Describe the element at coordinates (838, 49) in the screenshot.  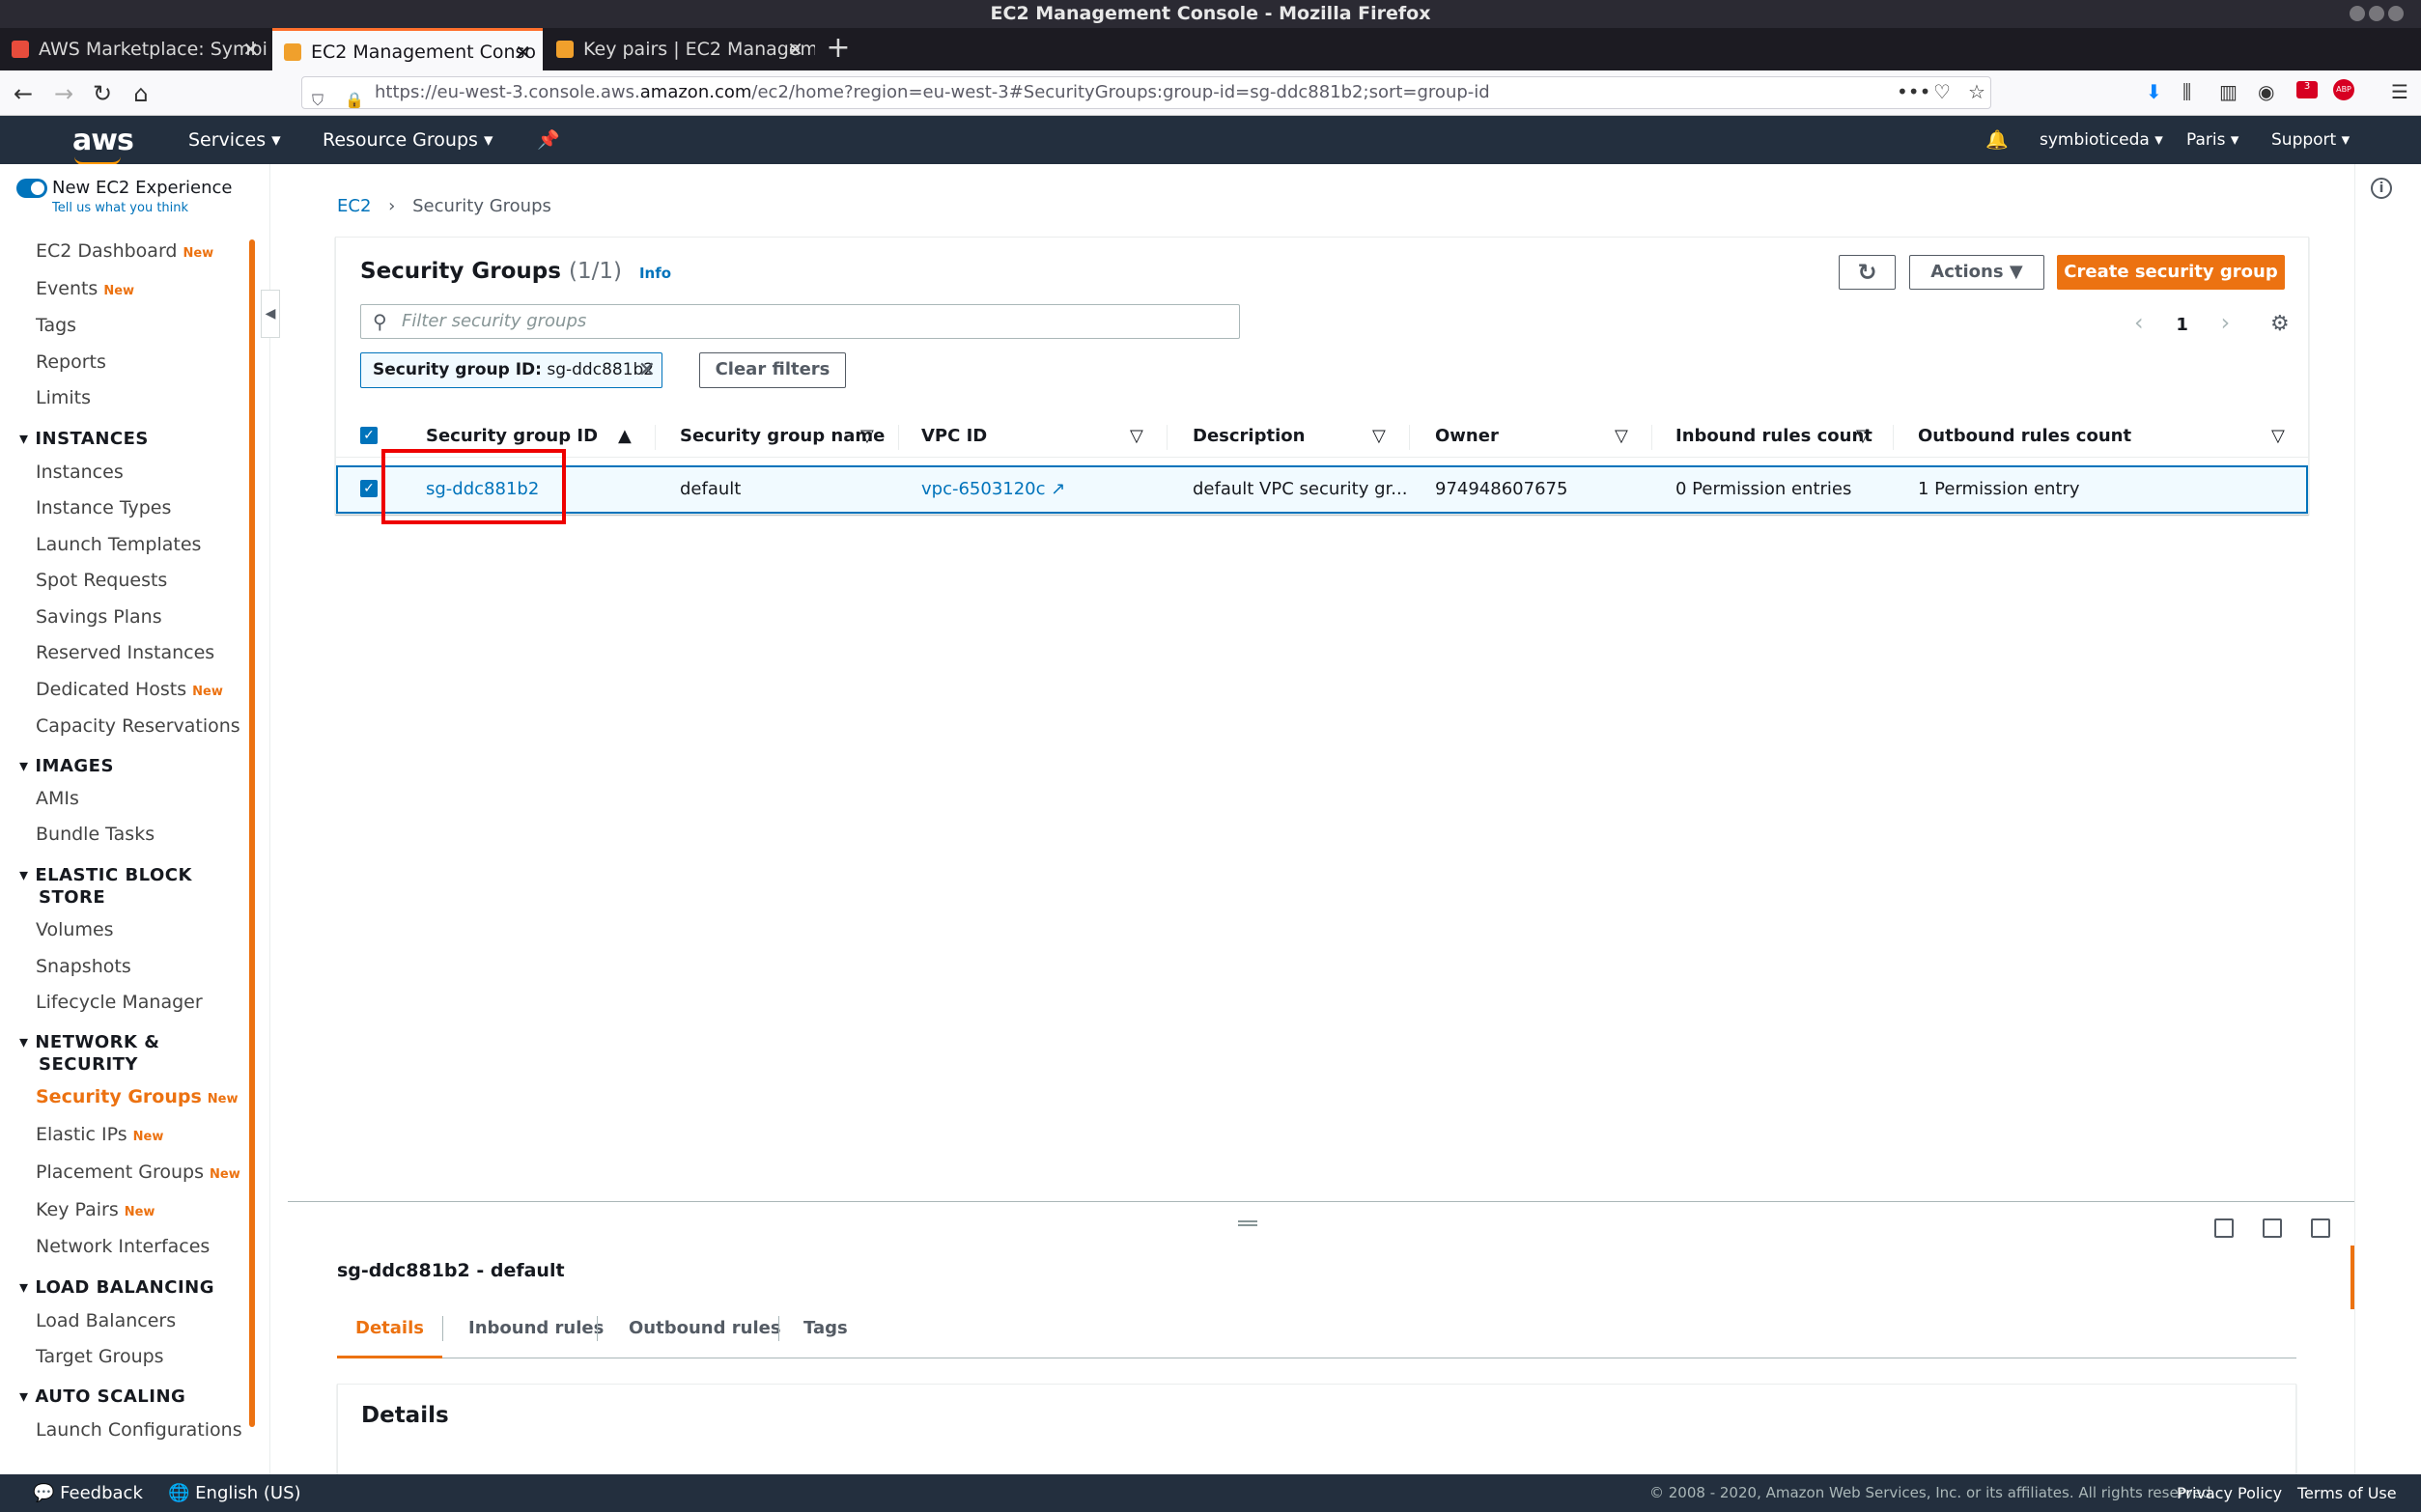
I see `new-tab-button: +` at that location.